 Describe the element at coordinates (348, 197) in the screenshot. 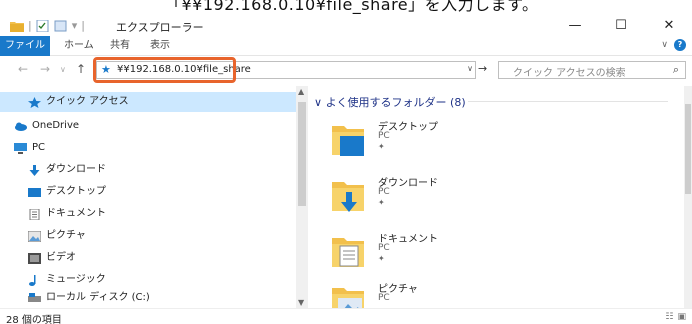

I see `downloads-folder-icon` at that location.